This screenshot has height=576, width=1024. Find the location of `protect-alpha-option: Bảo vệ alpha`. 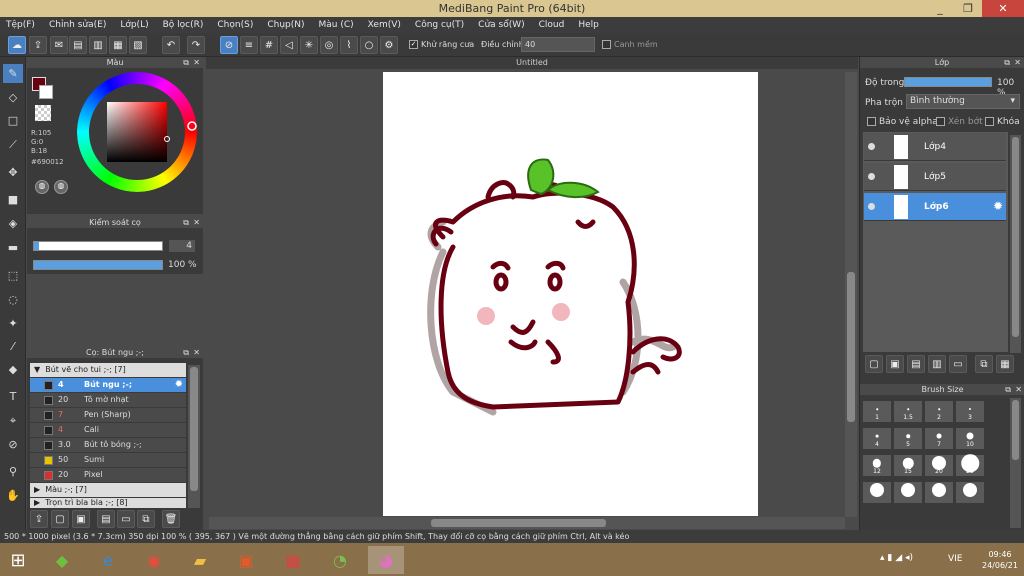

protect-alpha-option: Bảo vệ alpha is located at coordinates (902, 122).